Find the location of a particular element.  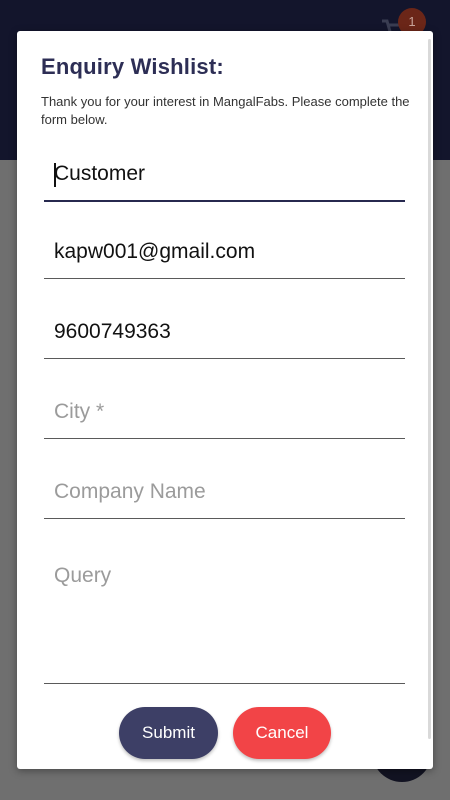

customer-name-field is located at coordinates (224, 177).